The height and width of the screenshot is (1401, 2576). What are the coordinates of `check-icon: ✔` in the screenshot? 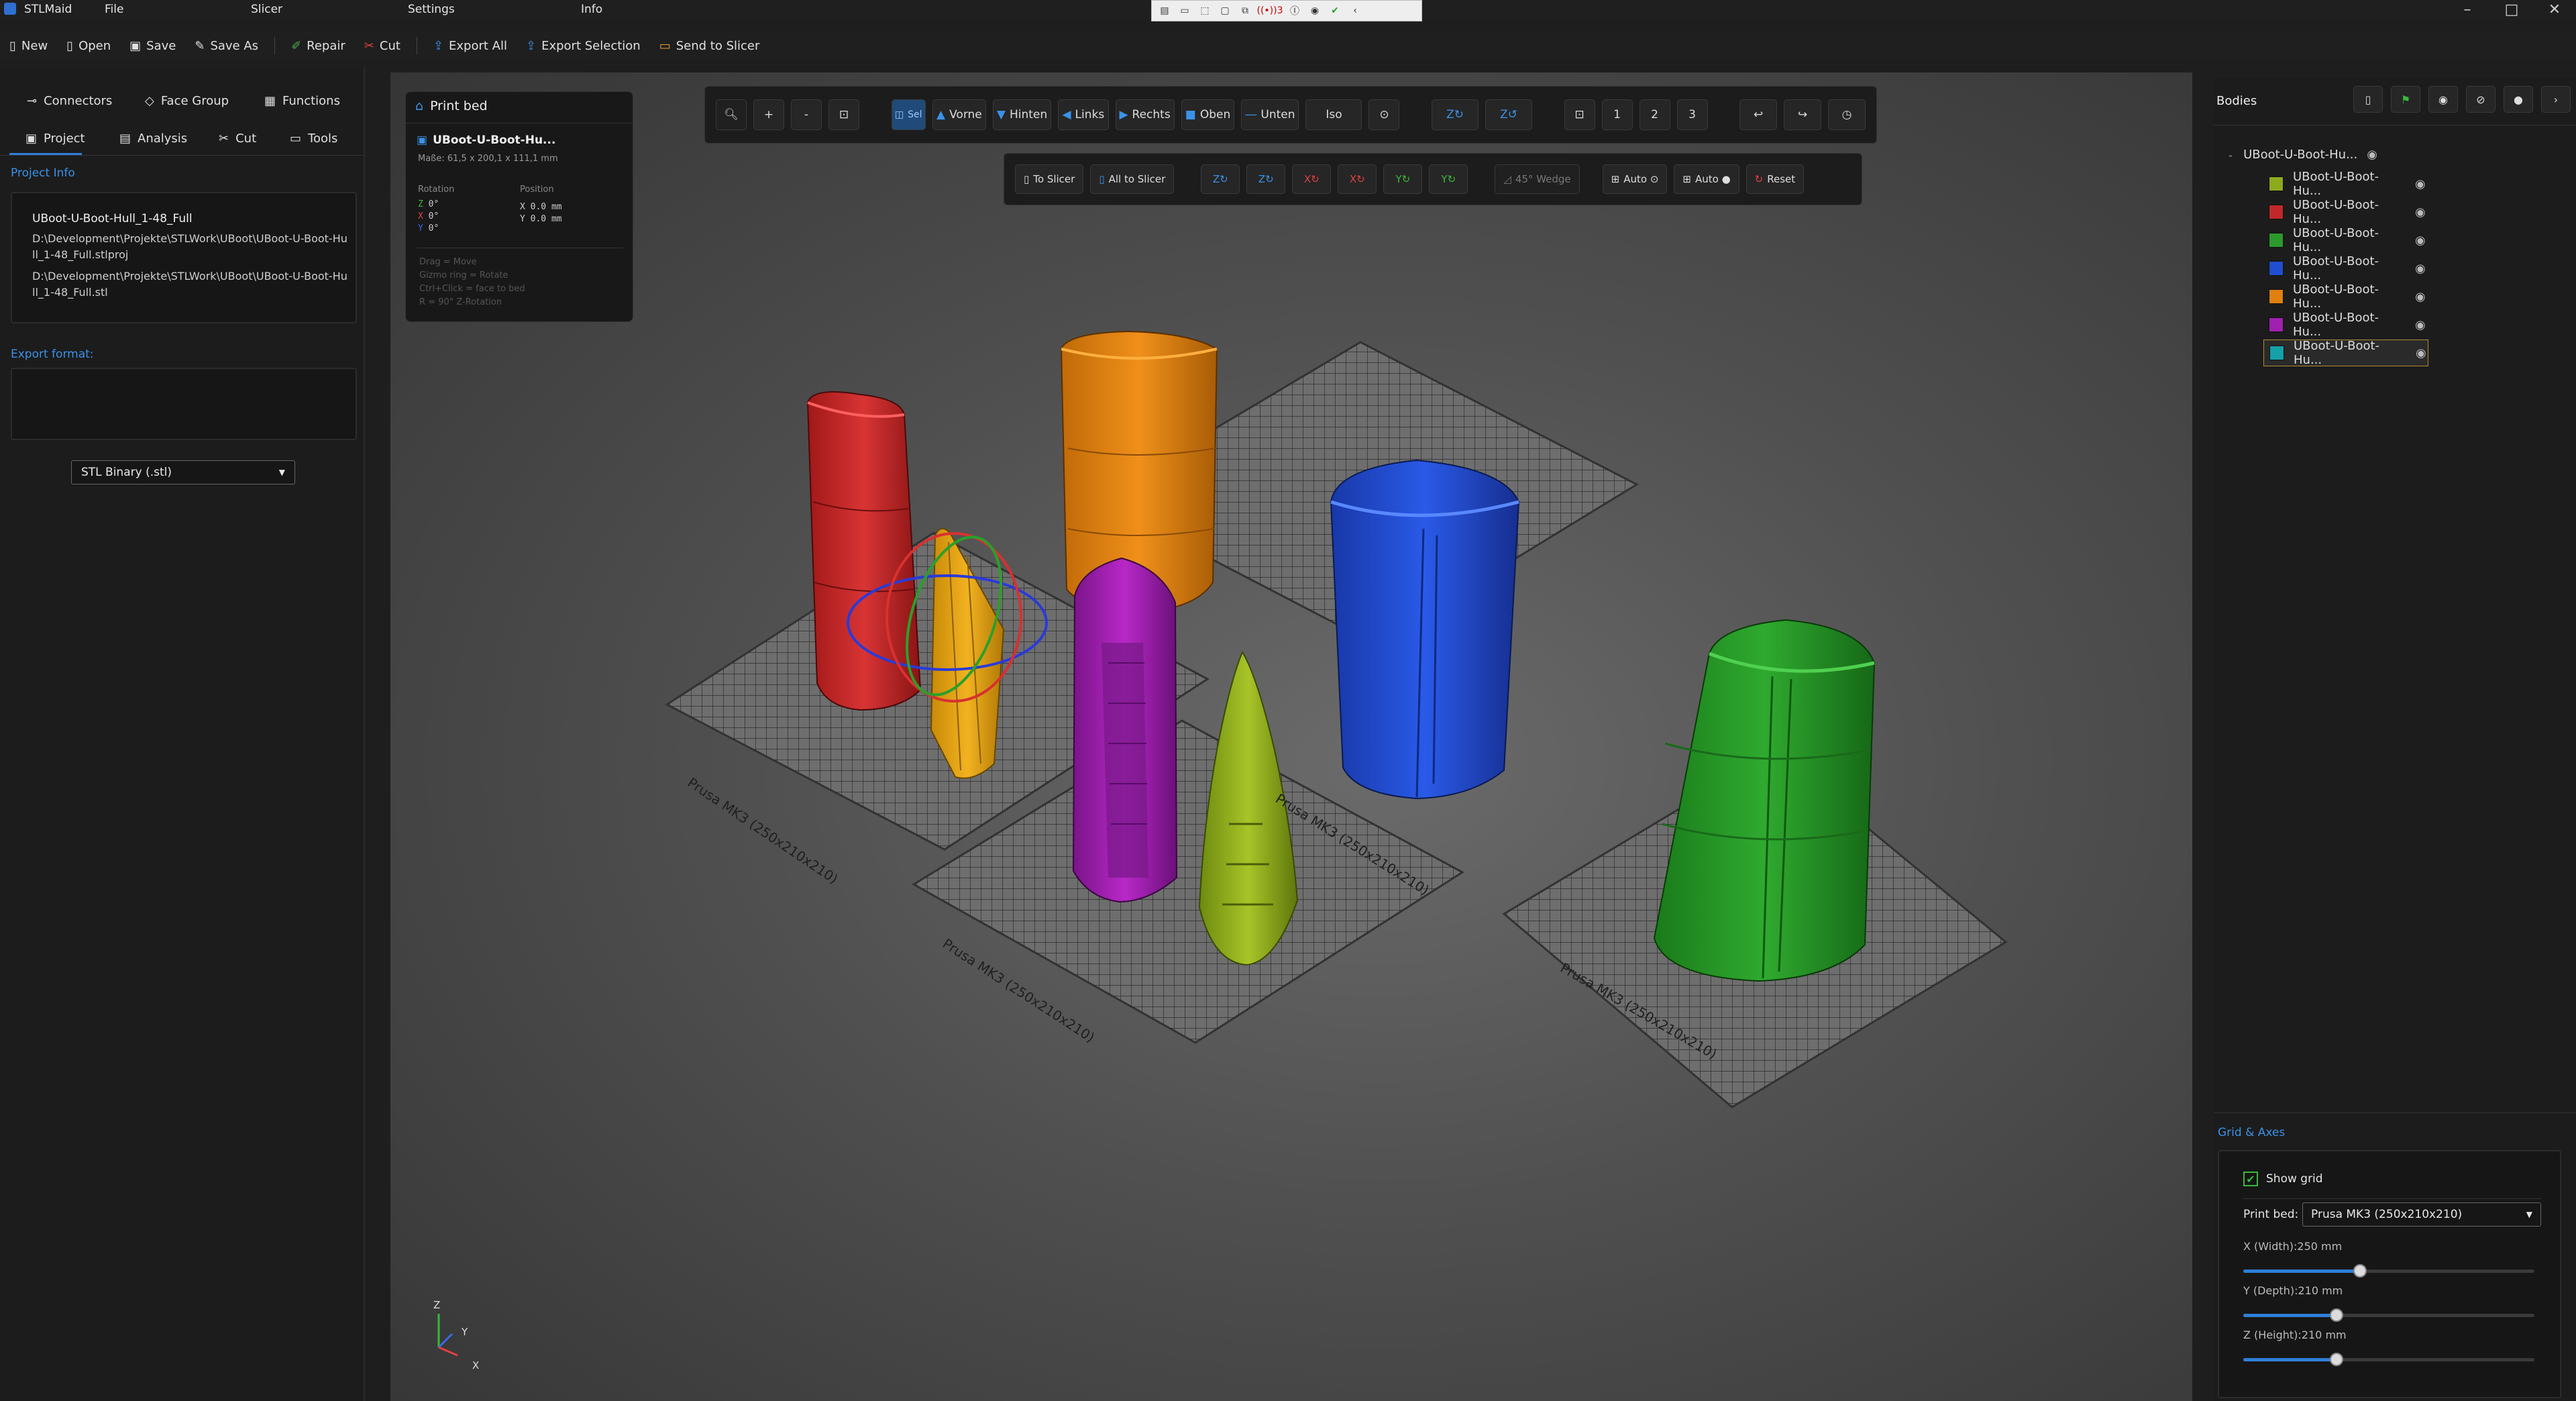 It's located at (1335, 10).